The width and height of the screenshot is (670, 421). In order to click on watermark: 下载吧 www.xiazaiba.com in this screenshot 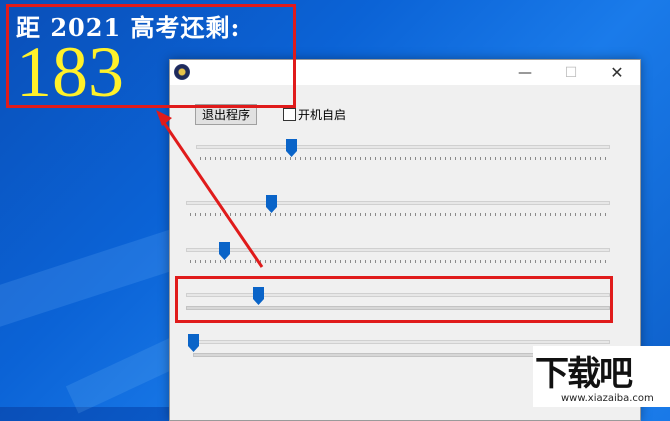, I will do `click(601, 376)`.